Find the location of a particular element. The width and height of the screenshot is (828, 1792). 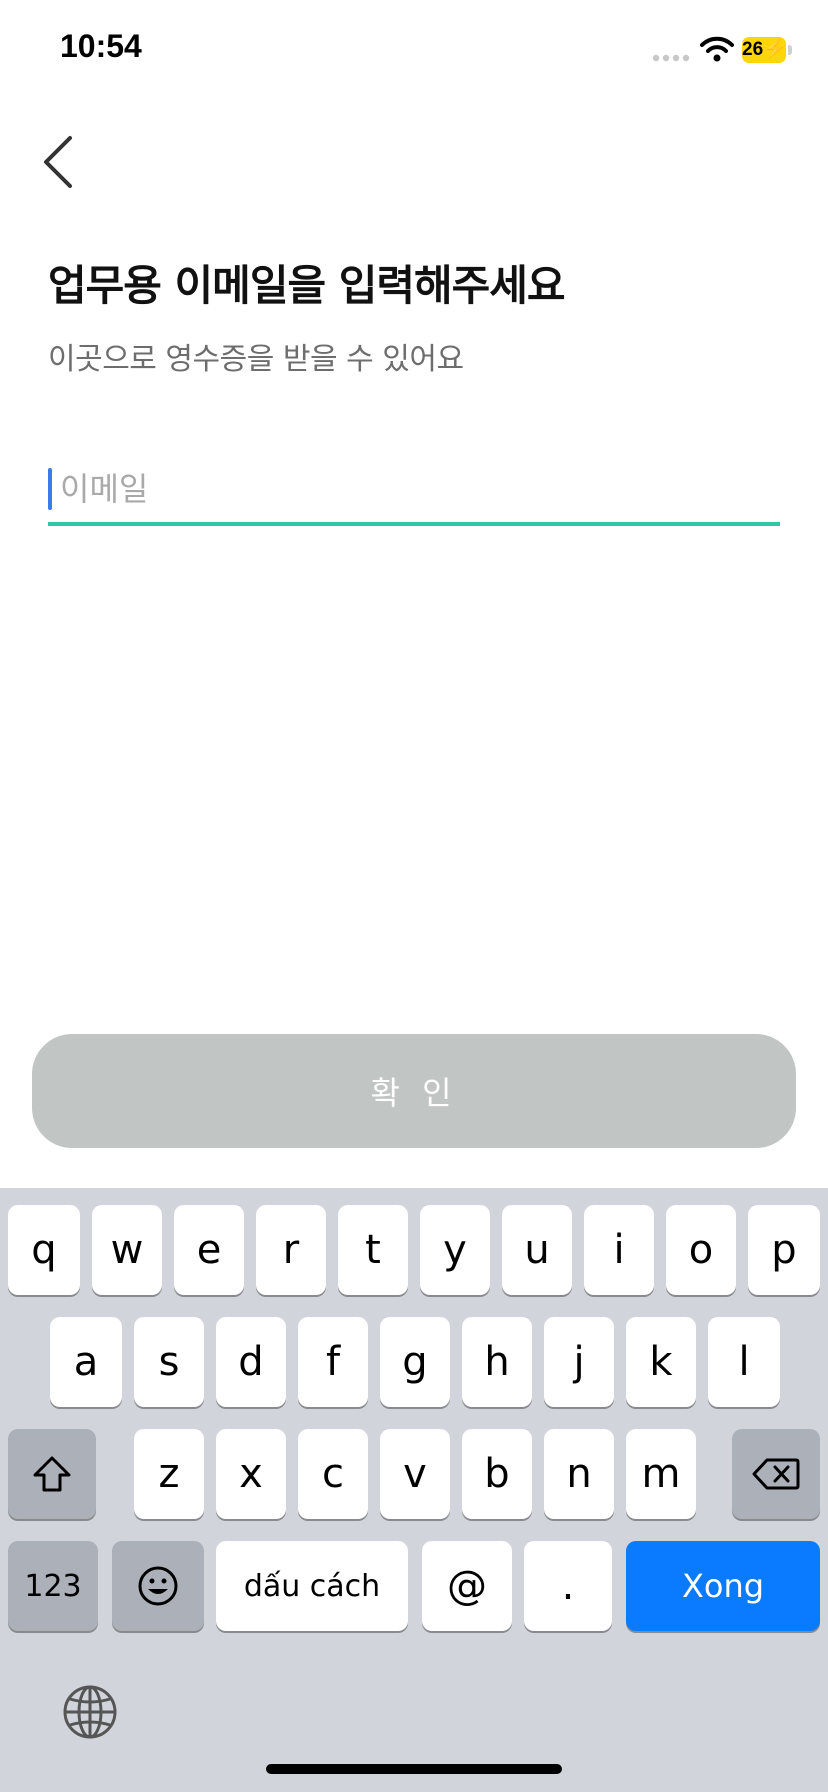

period-key: . is located at coordinates (568, 1586).